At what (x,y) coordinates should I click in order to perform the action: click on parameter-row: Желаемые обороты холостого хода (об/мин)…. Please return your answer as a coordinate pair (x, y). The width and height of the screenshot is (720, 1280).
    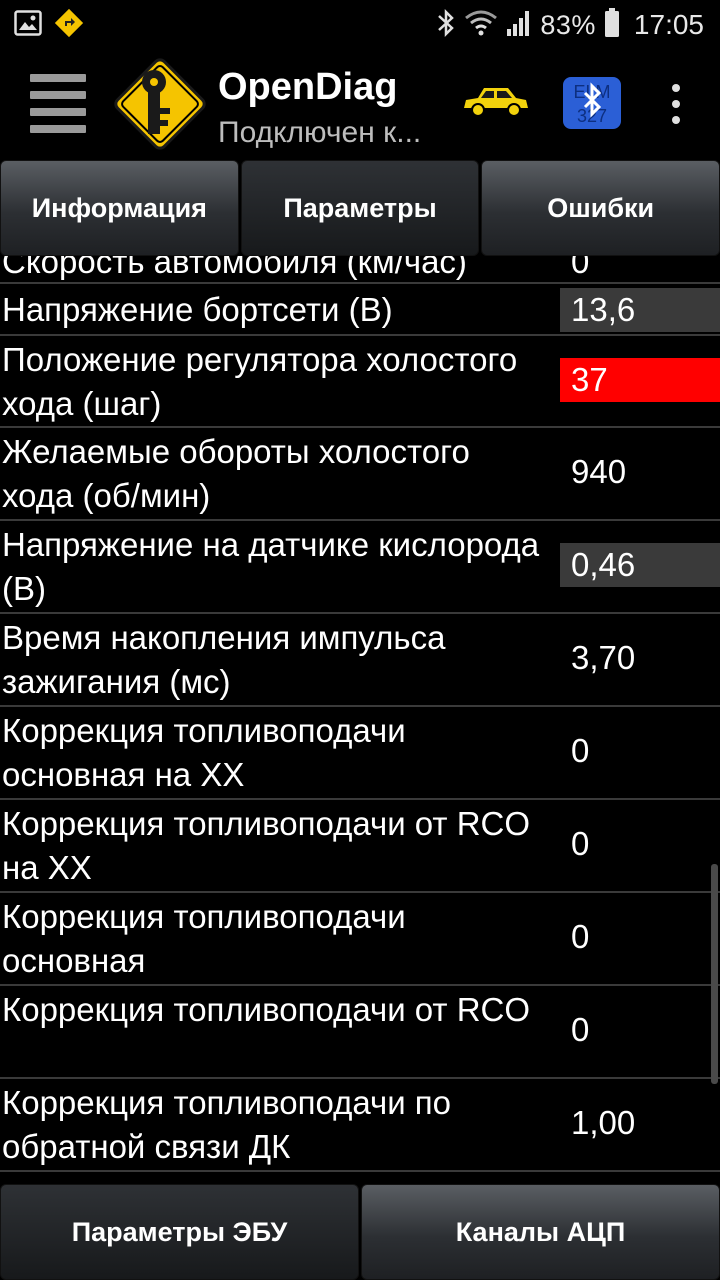
    Looking at the image, I should click on (360, 474).